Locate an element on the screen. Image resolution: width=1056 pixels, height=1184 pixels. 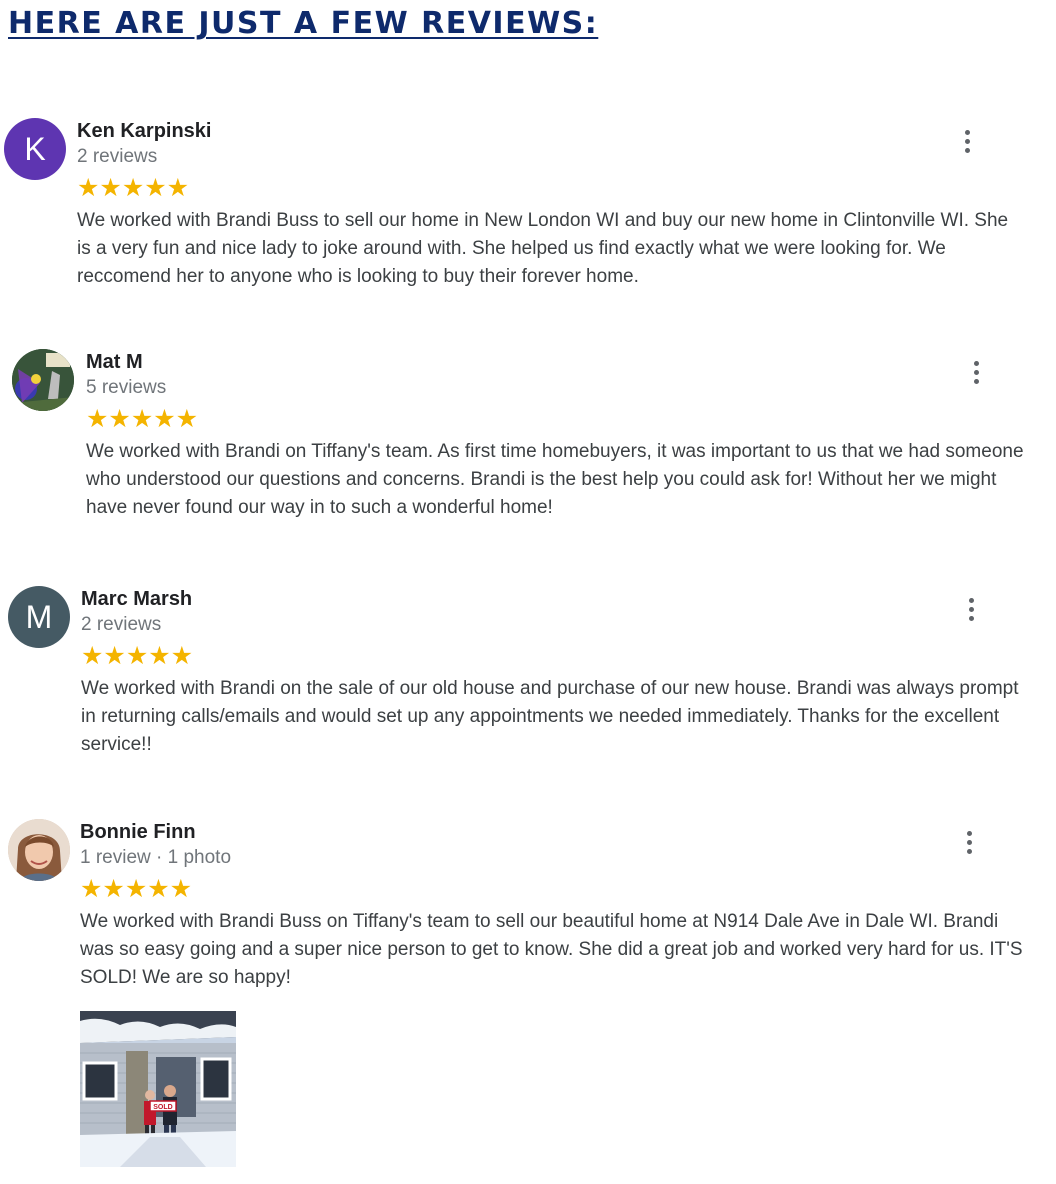
review-photo: SOLD is located at coordinates (158, 1089).